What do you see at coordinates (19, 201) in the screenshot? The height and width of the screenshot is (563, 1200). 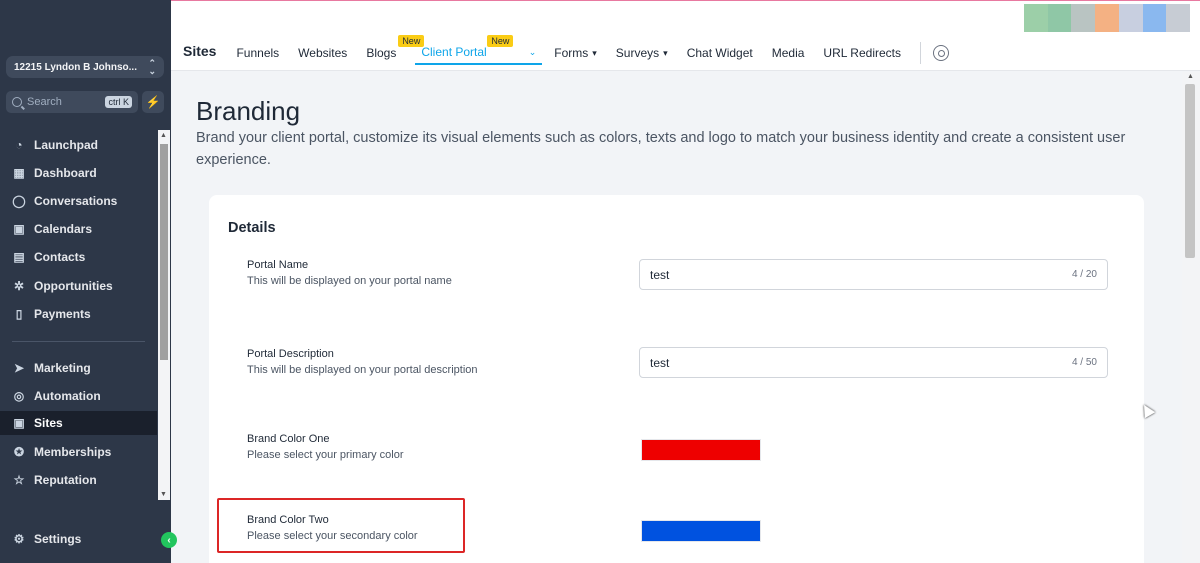 I see `chat-icon: ◯` at bounding box center [19, 201].